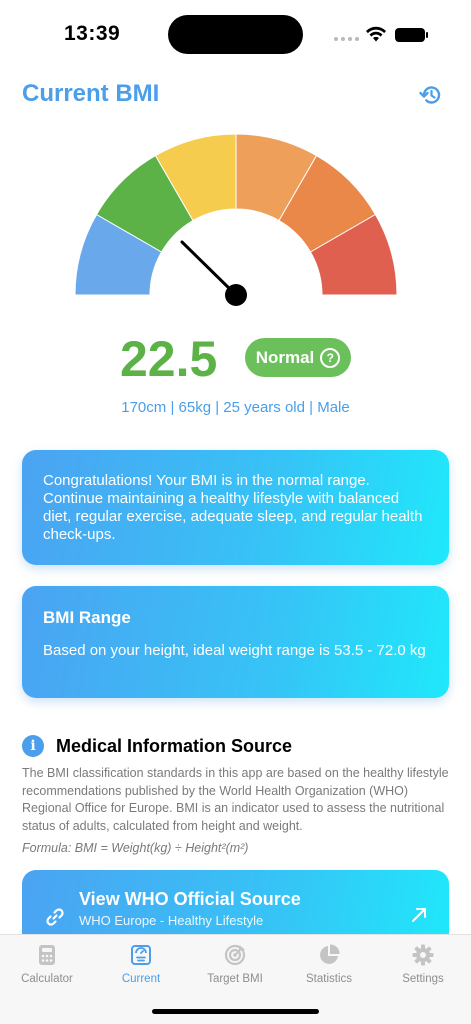 The width and height of the screenshot is (471, 1024). What do you see at coordinates (236, 214) in the screenshot?
I see `gauge-segments` at bounding box center [236, 214].